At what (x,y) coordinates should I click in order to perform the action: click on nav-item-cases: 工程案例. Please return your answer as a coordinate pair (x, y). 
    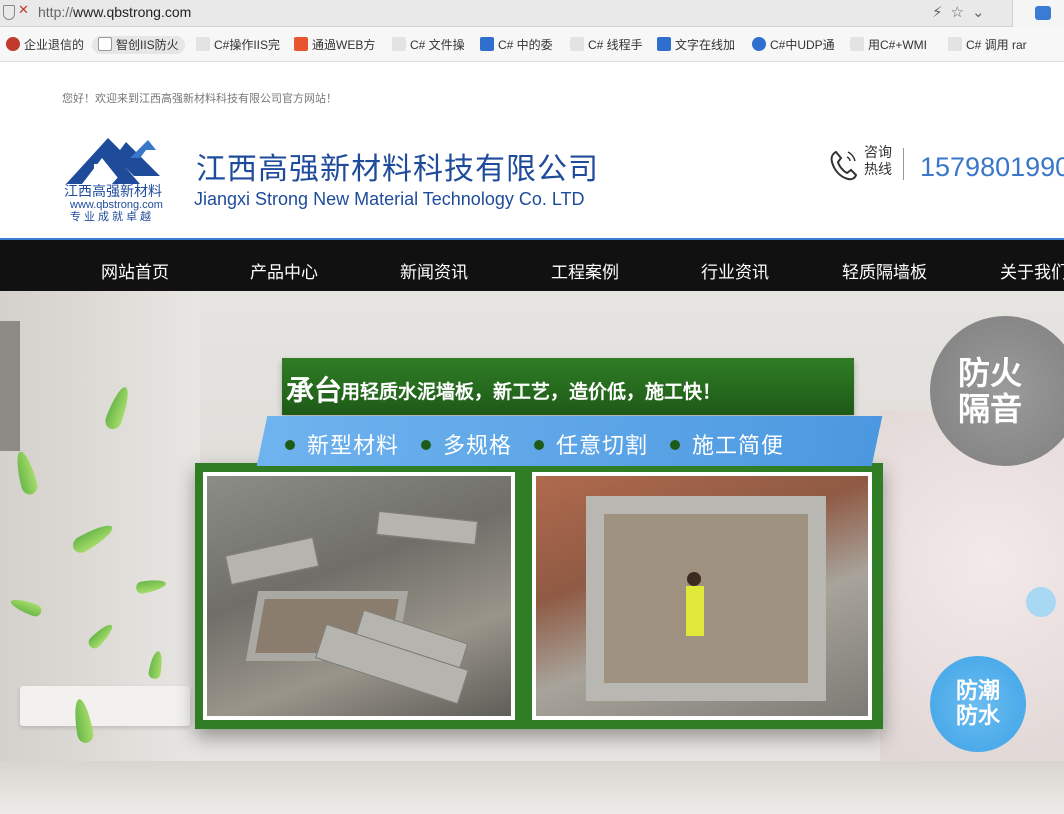
    Looking at the image, I should click on (585, 270).